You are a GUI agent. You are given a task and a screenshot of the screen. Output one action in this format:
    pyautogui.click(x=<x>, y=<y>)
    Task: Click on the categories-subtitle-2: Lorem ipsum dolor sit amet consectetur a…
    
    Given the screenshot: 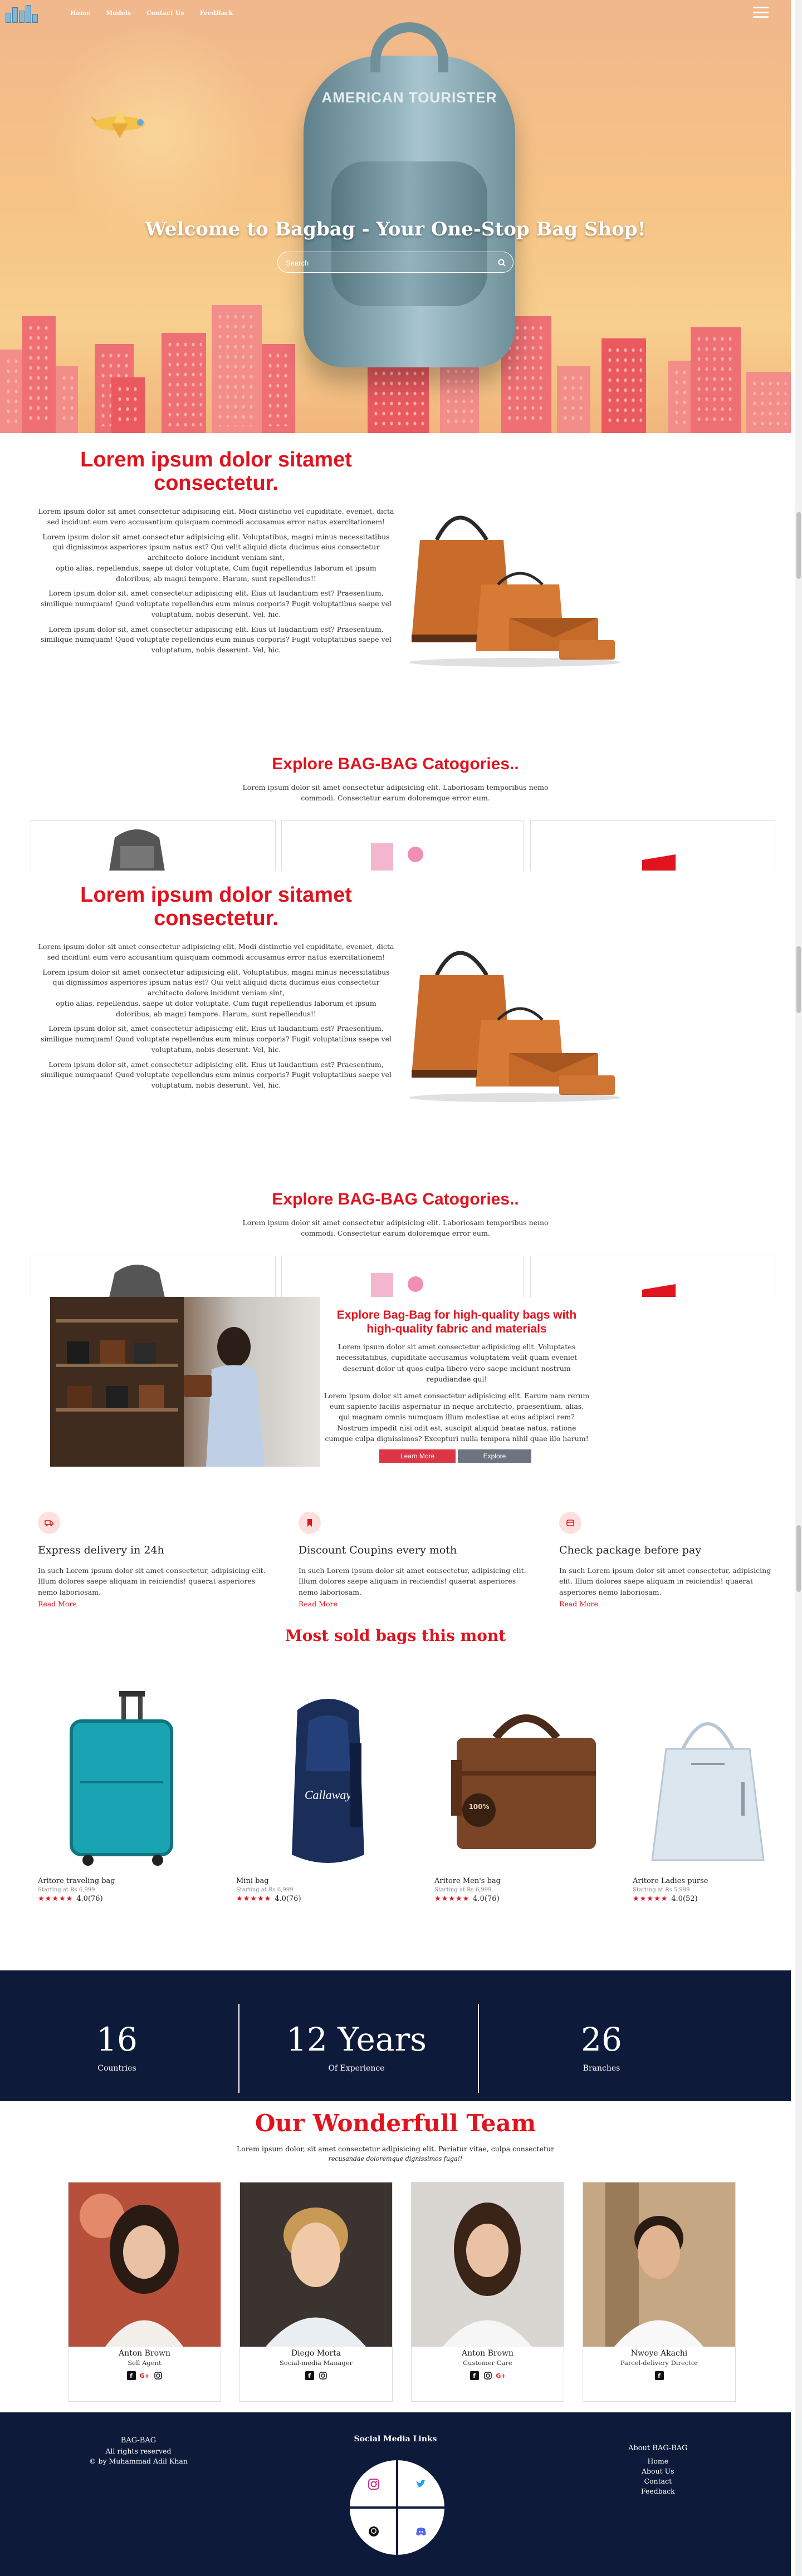 What is the action you would take?
    pyautogui.click(x=395, y=1227)
    